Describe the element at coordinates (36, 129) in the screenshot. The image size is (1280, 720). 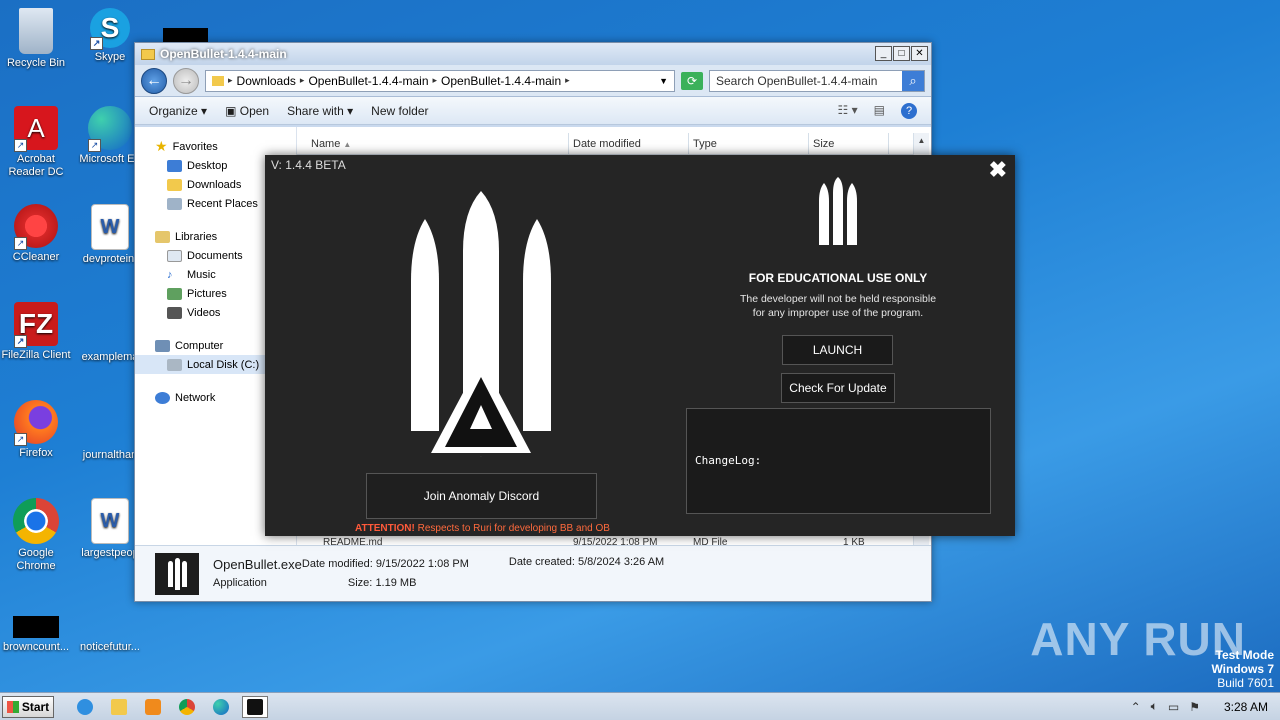
I see `acrobat-icon: A ↗` at that location.